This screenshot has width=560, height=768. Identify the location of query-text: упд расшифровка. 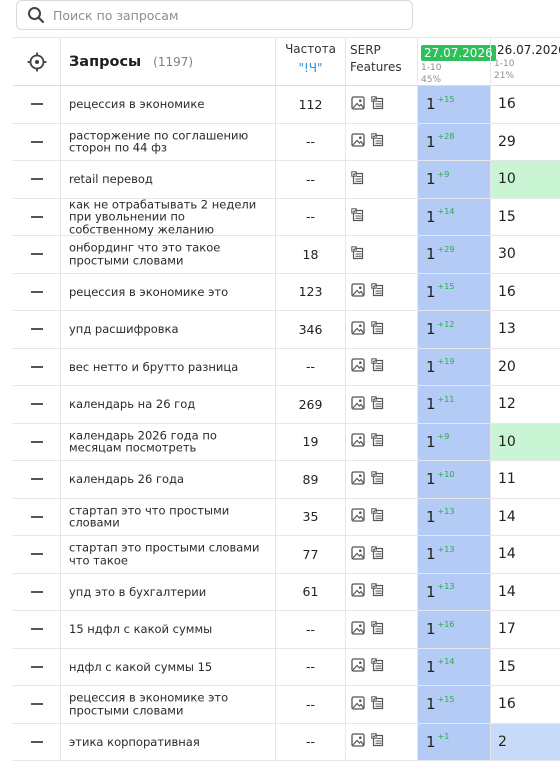
(168, 329).